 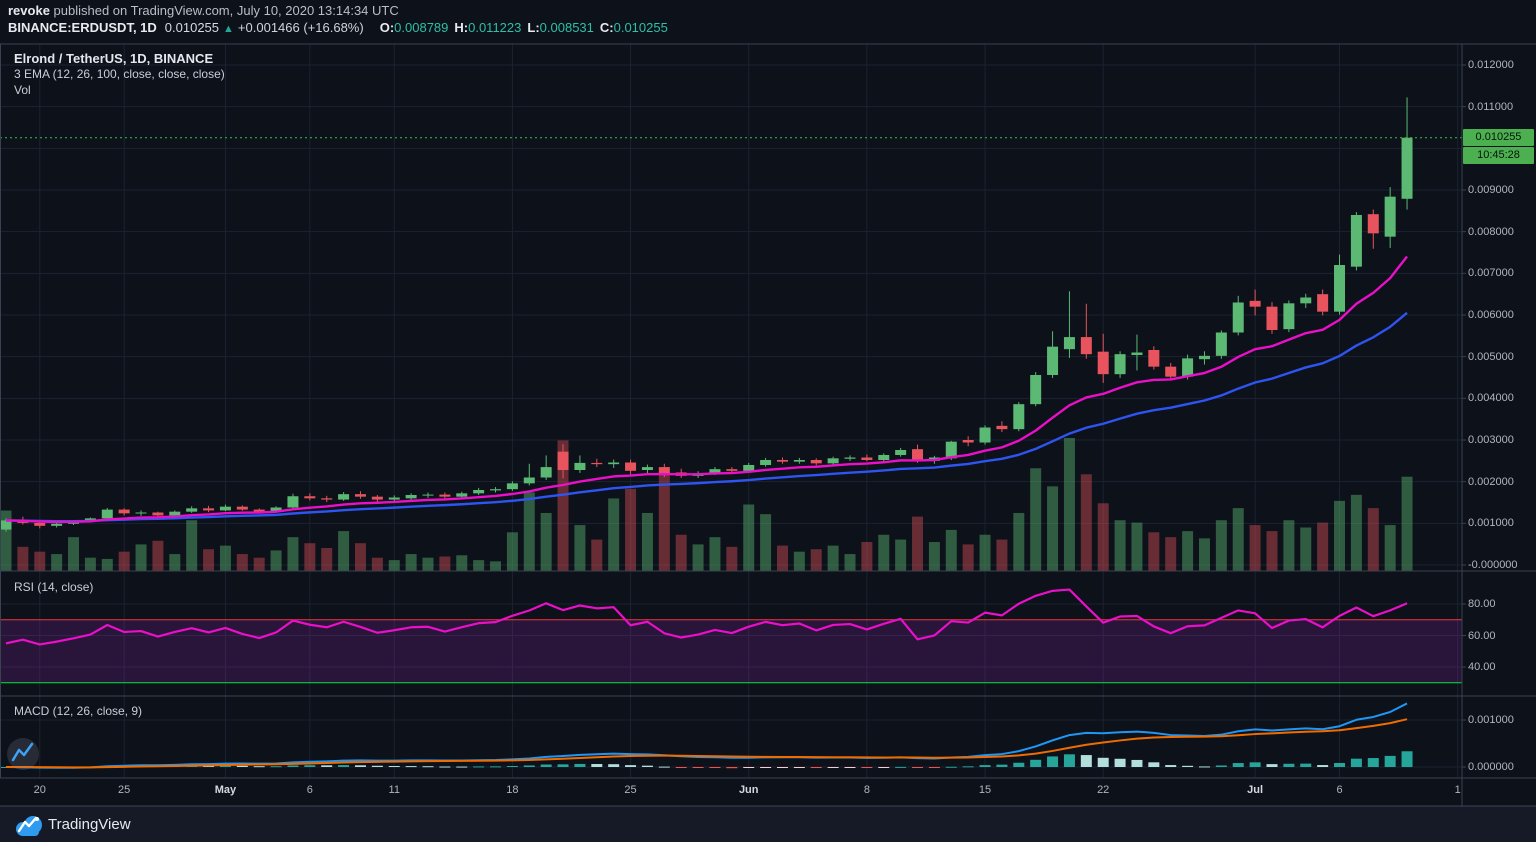 What do you see at coordinates (114, 58) in the screenshot?
I see `chart-legend-title: Elrond / TetherUS, 1D, BINANCE` at bounding box center [114, 58].